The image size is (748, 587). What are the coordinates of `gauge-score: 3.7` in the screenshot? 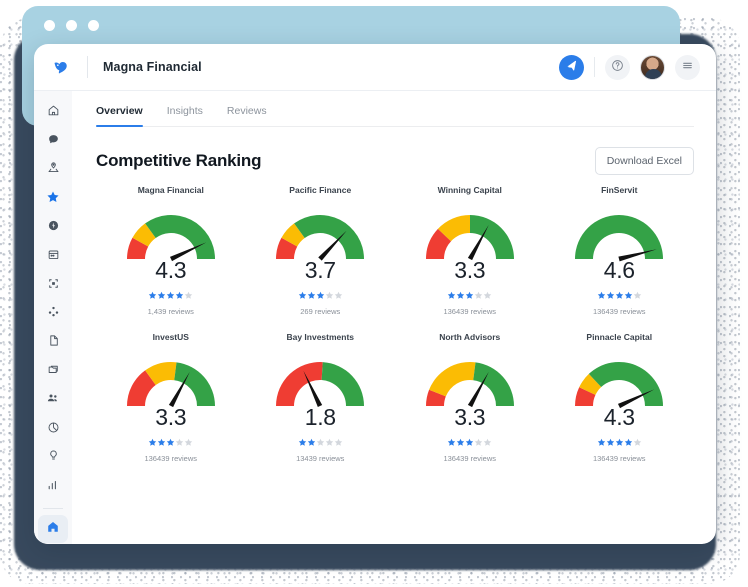 It's located at (320, 270).